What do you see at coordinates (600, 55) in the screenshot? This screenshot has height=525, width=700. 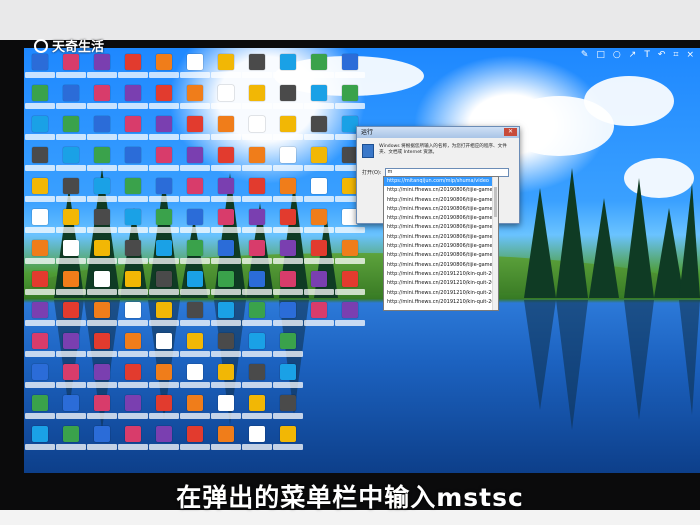 I see `square-icon: □` at bounding box center [600, 55].